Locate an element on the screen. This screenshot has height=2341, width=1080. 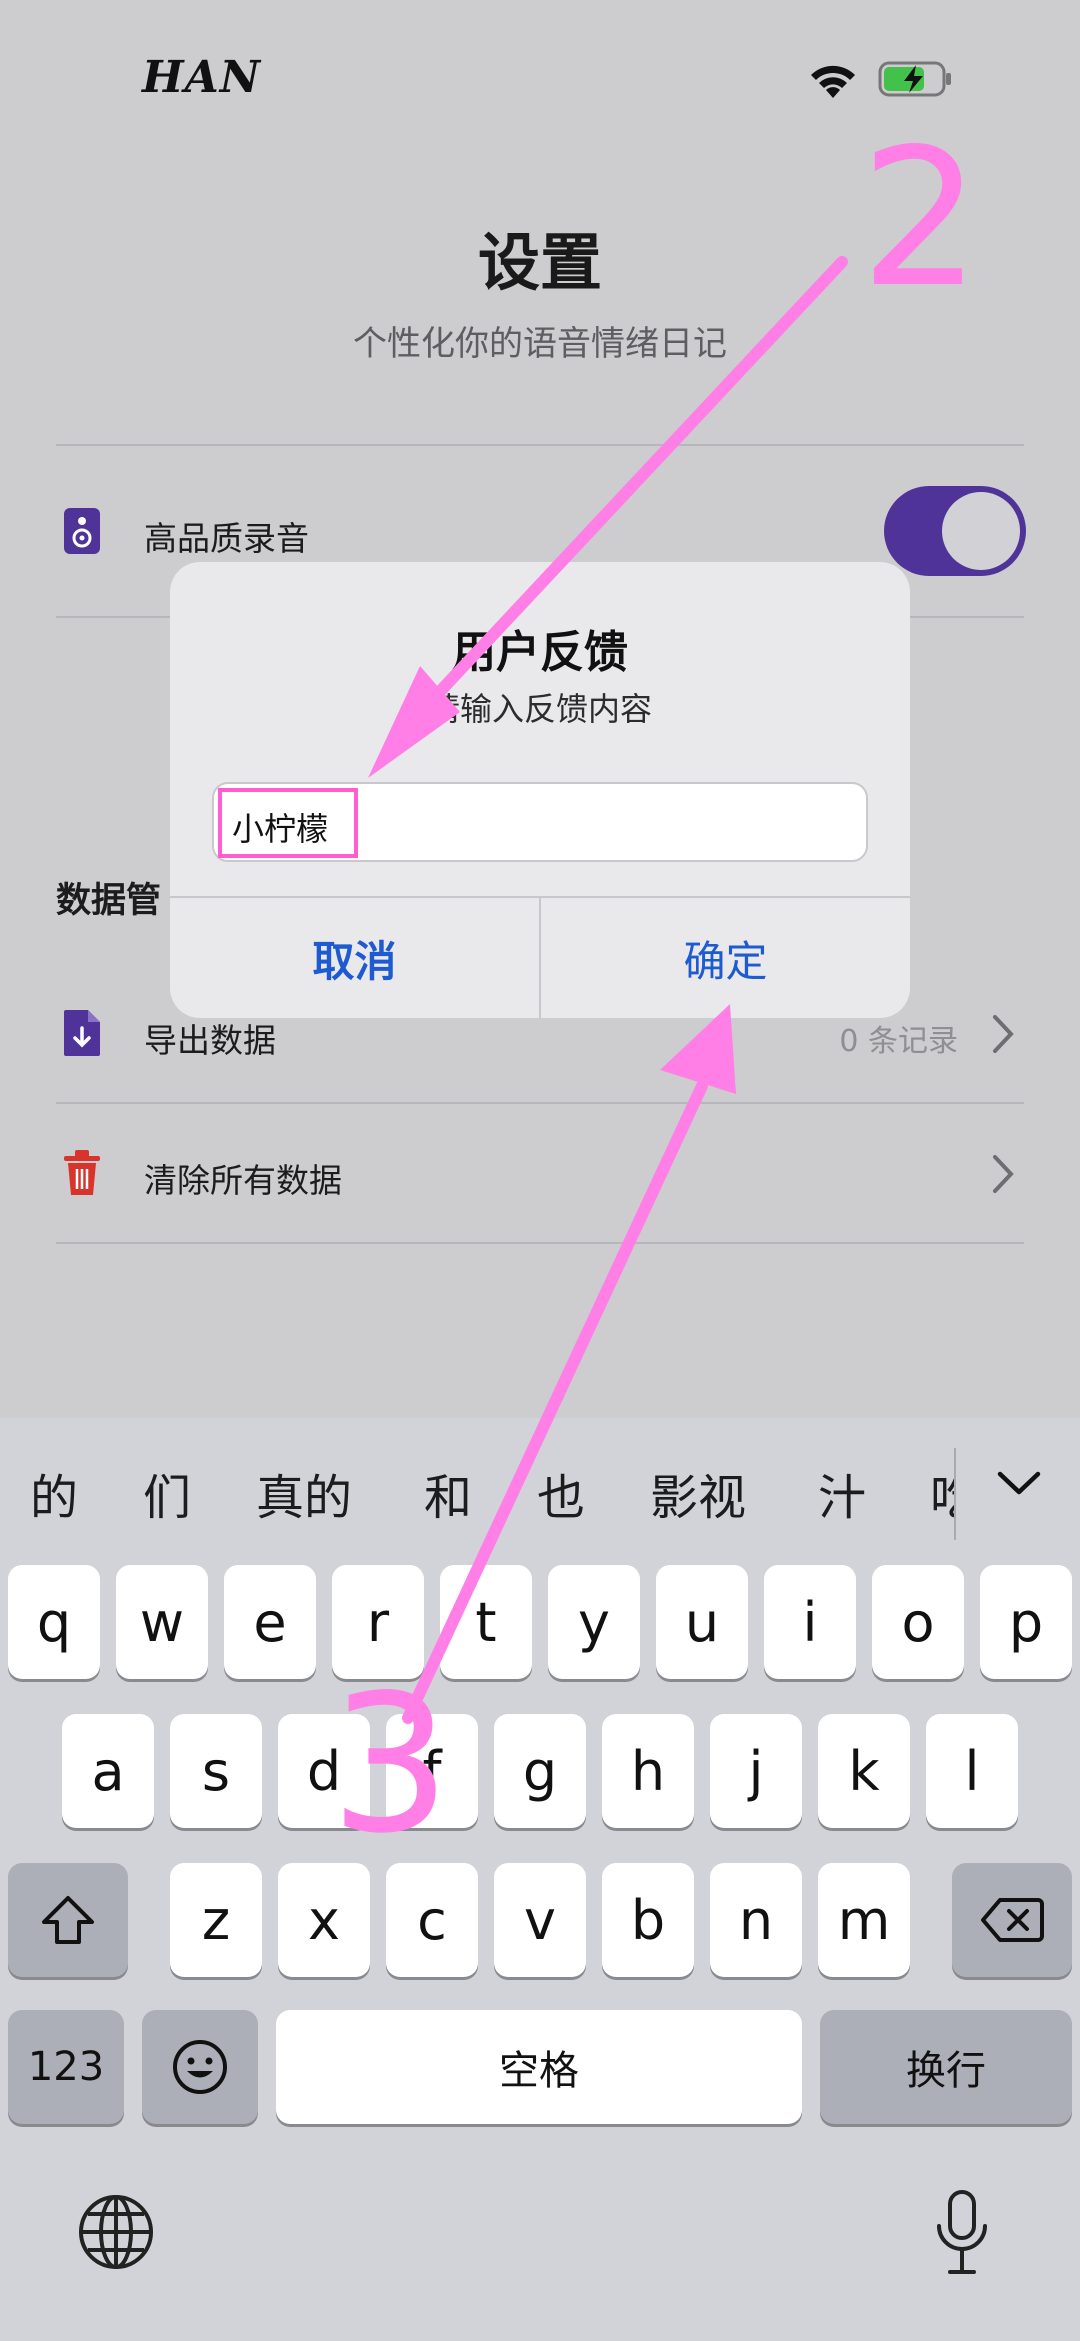
key-y: y is located at coordinates (594, 1622).